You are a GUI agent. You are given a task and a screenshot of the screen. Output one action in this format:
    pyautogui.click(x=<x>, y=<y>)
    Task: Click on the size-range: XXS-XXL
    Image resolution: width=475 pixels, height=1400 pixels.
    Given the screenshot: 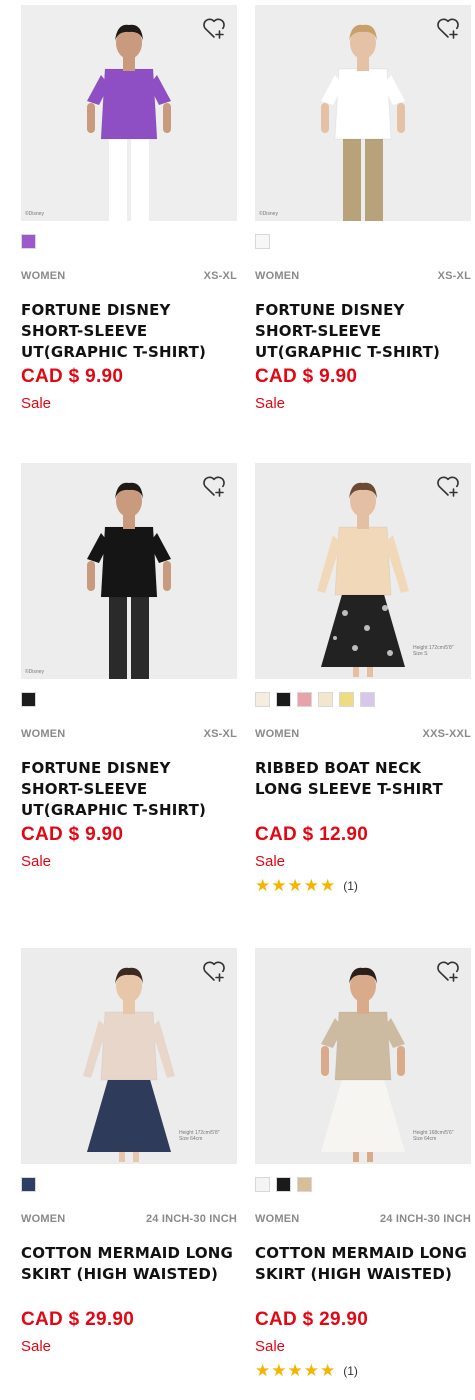 What is the action you would take?
    pyautogui.click(x=446, y=734)
    